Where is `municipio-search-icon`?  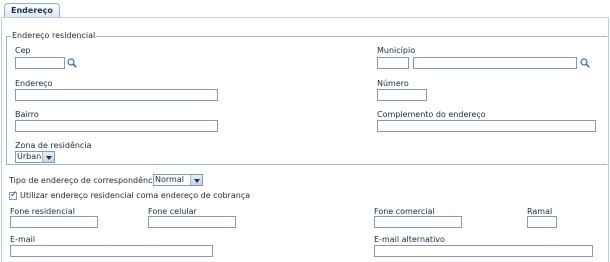 municipio-search-icon is located at coordinates (585, 63).